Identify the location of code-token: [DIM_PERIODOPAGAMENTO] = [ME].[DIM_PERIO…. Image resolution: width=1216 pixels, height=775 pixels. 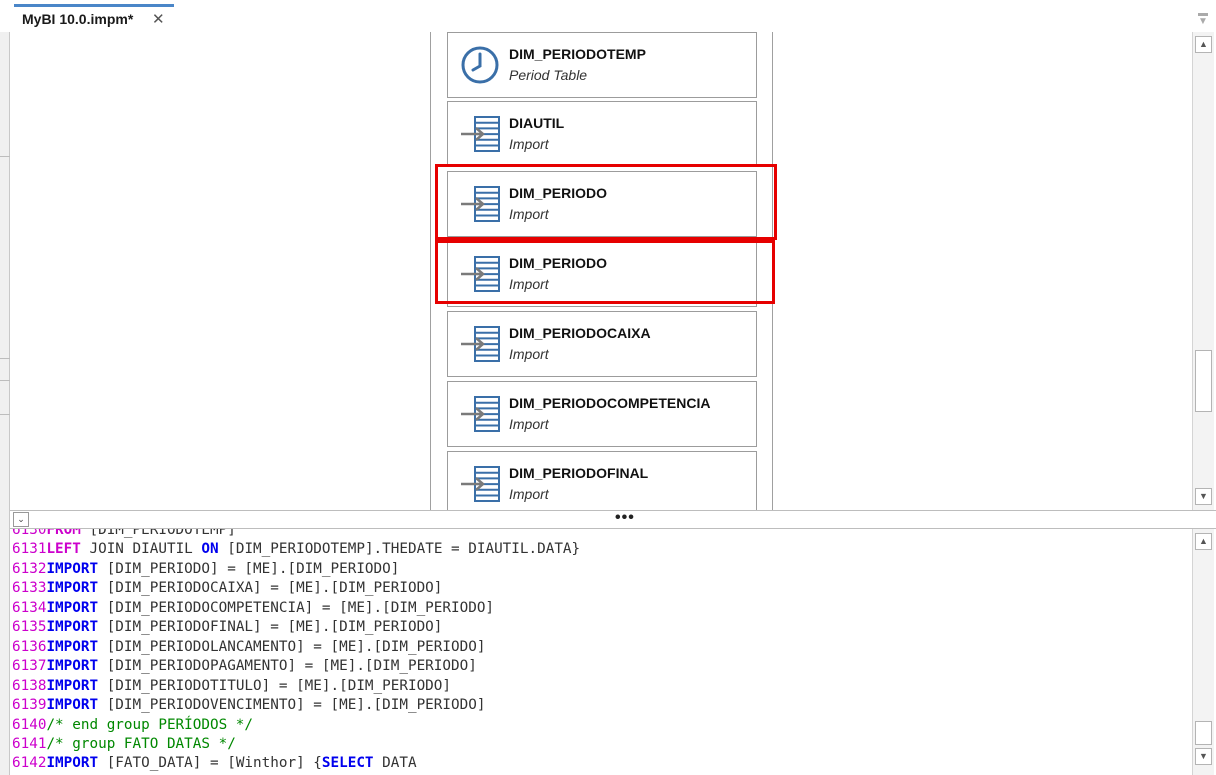
(291, 666).